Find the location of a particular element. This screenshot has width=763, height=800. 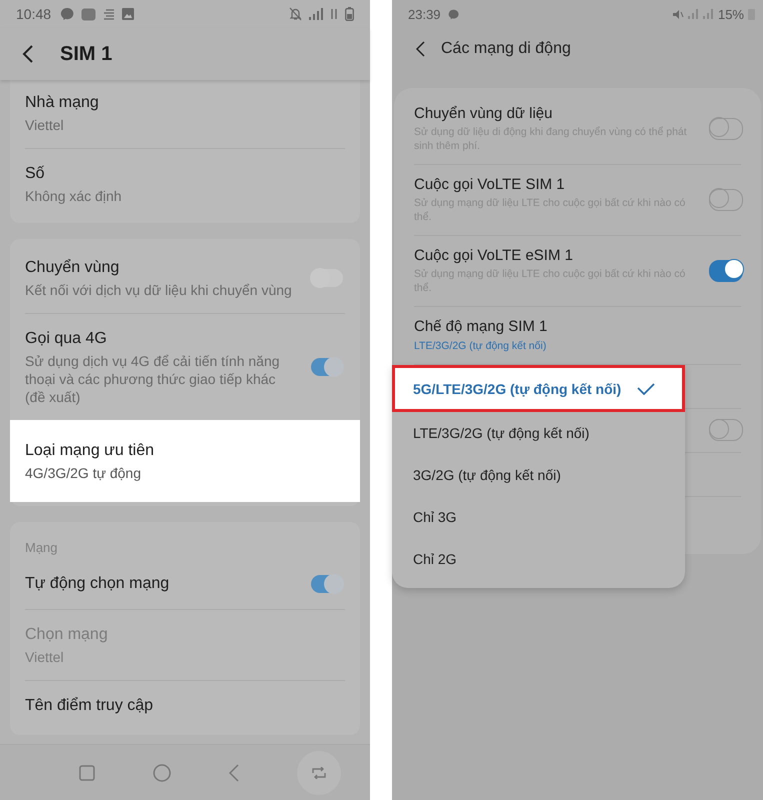

setting-title: Tự động chọn mạng is located at coordinates (97, 584).